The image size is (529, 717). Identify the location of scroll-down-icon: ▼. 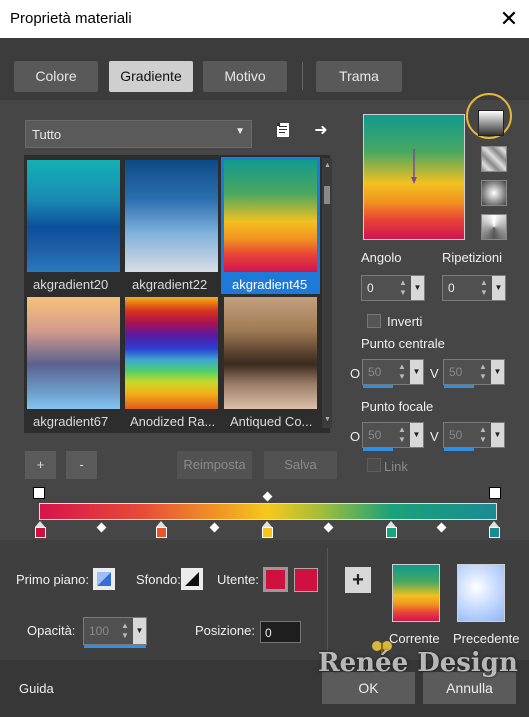
(327, 419).